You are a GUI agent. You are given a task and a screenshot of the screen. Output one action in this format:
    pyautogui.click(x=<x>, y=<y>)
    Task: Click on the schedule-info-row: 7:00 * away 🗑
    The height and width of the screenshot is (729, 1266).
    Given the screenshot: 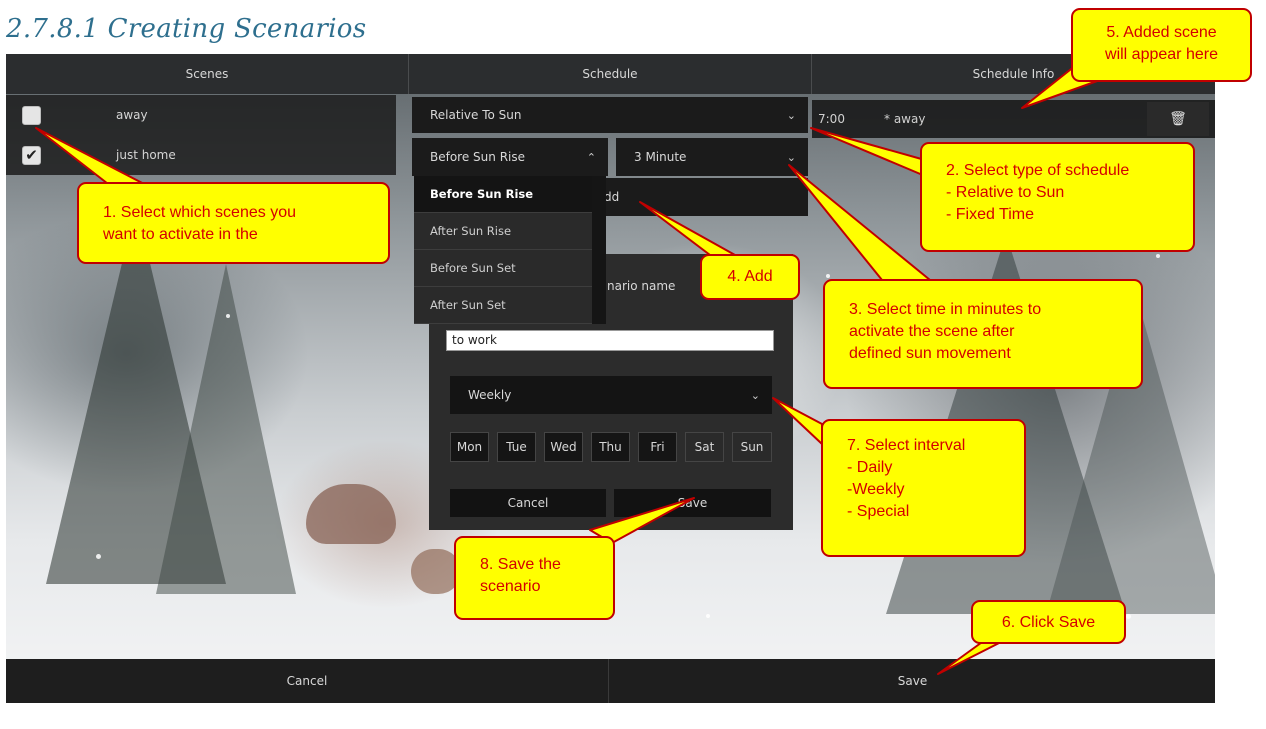 What is the action you would take?
    pyautogui.click(x=1013, y=119)
    